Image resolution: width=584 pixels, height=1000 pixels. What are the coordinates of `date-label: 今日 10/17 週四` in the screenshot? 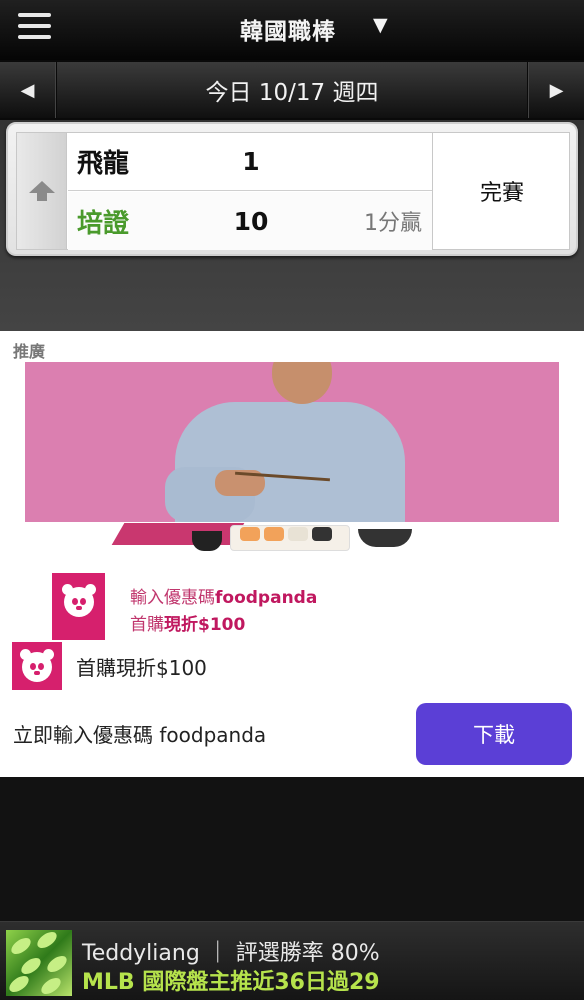 It's located at (292, 90).